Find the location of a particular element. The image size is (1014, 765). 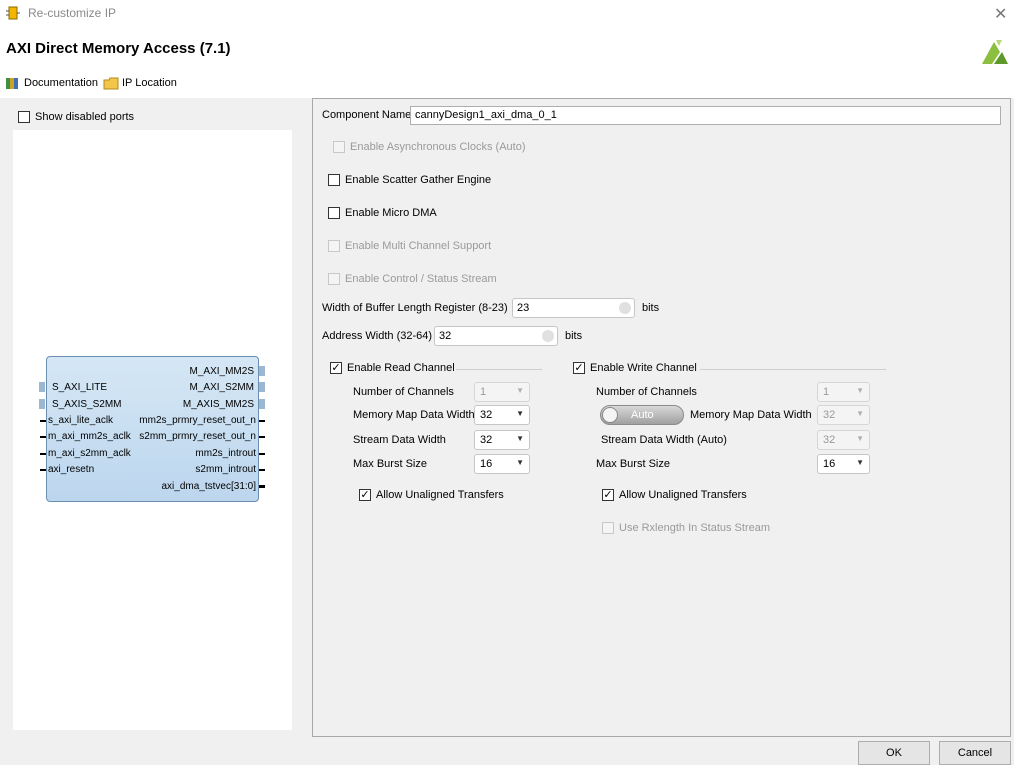

write-unaligned-checkbox: ✓ is located at coordinates (608, 495).